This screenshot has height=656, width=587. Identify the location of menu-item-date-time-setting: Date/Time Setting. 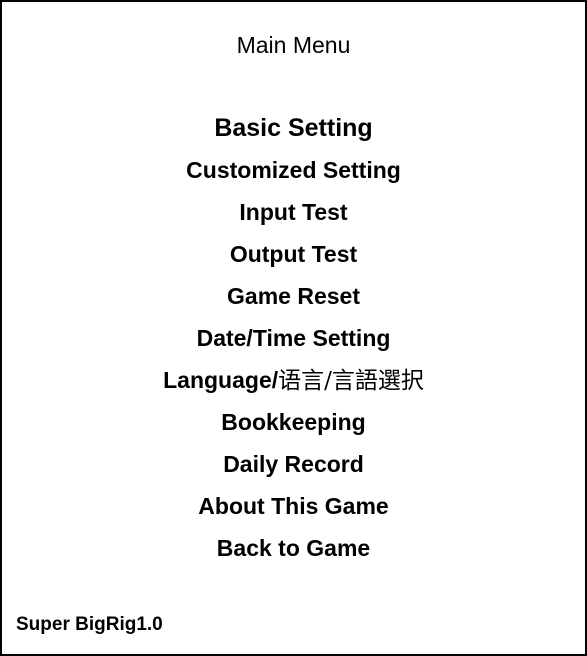
(293, 338).